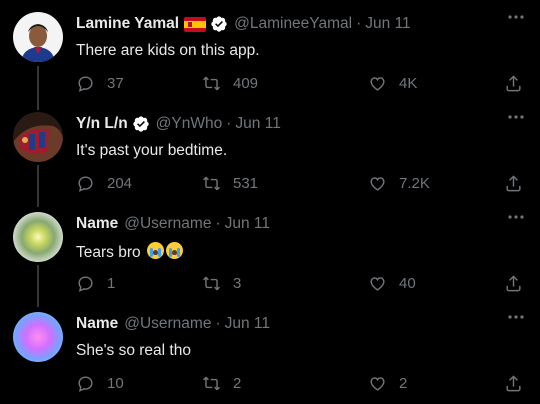  What do you see at coordinates (115, 83) in the screenshot?
I see `reply-count: 37` at bounding box center [115, 83].